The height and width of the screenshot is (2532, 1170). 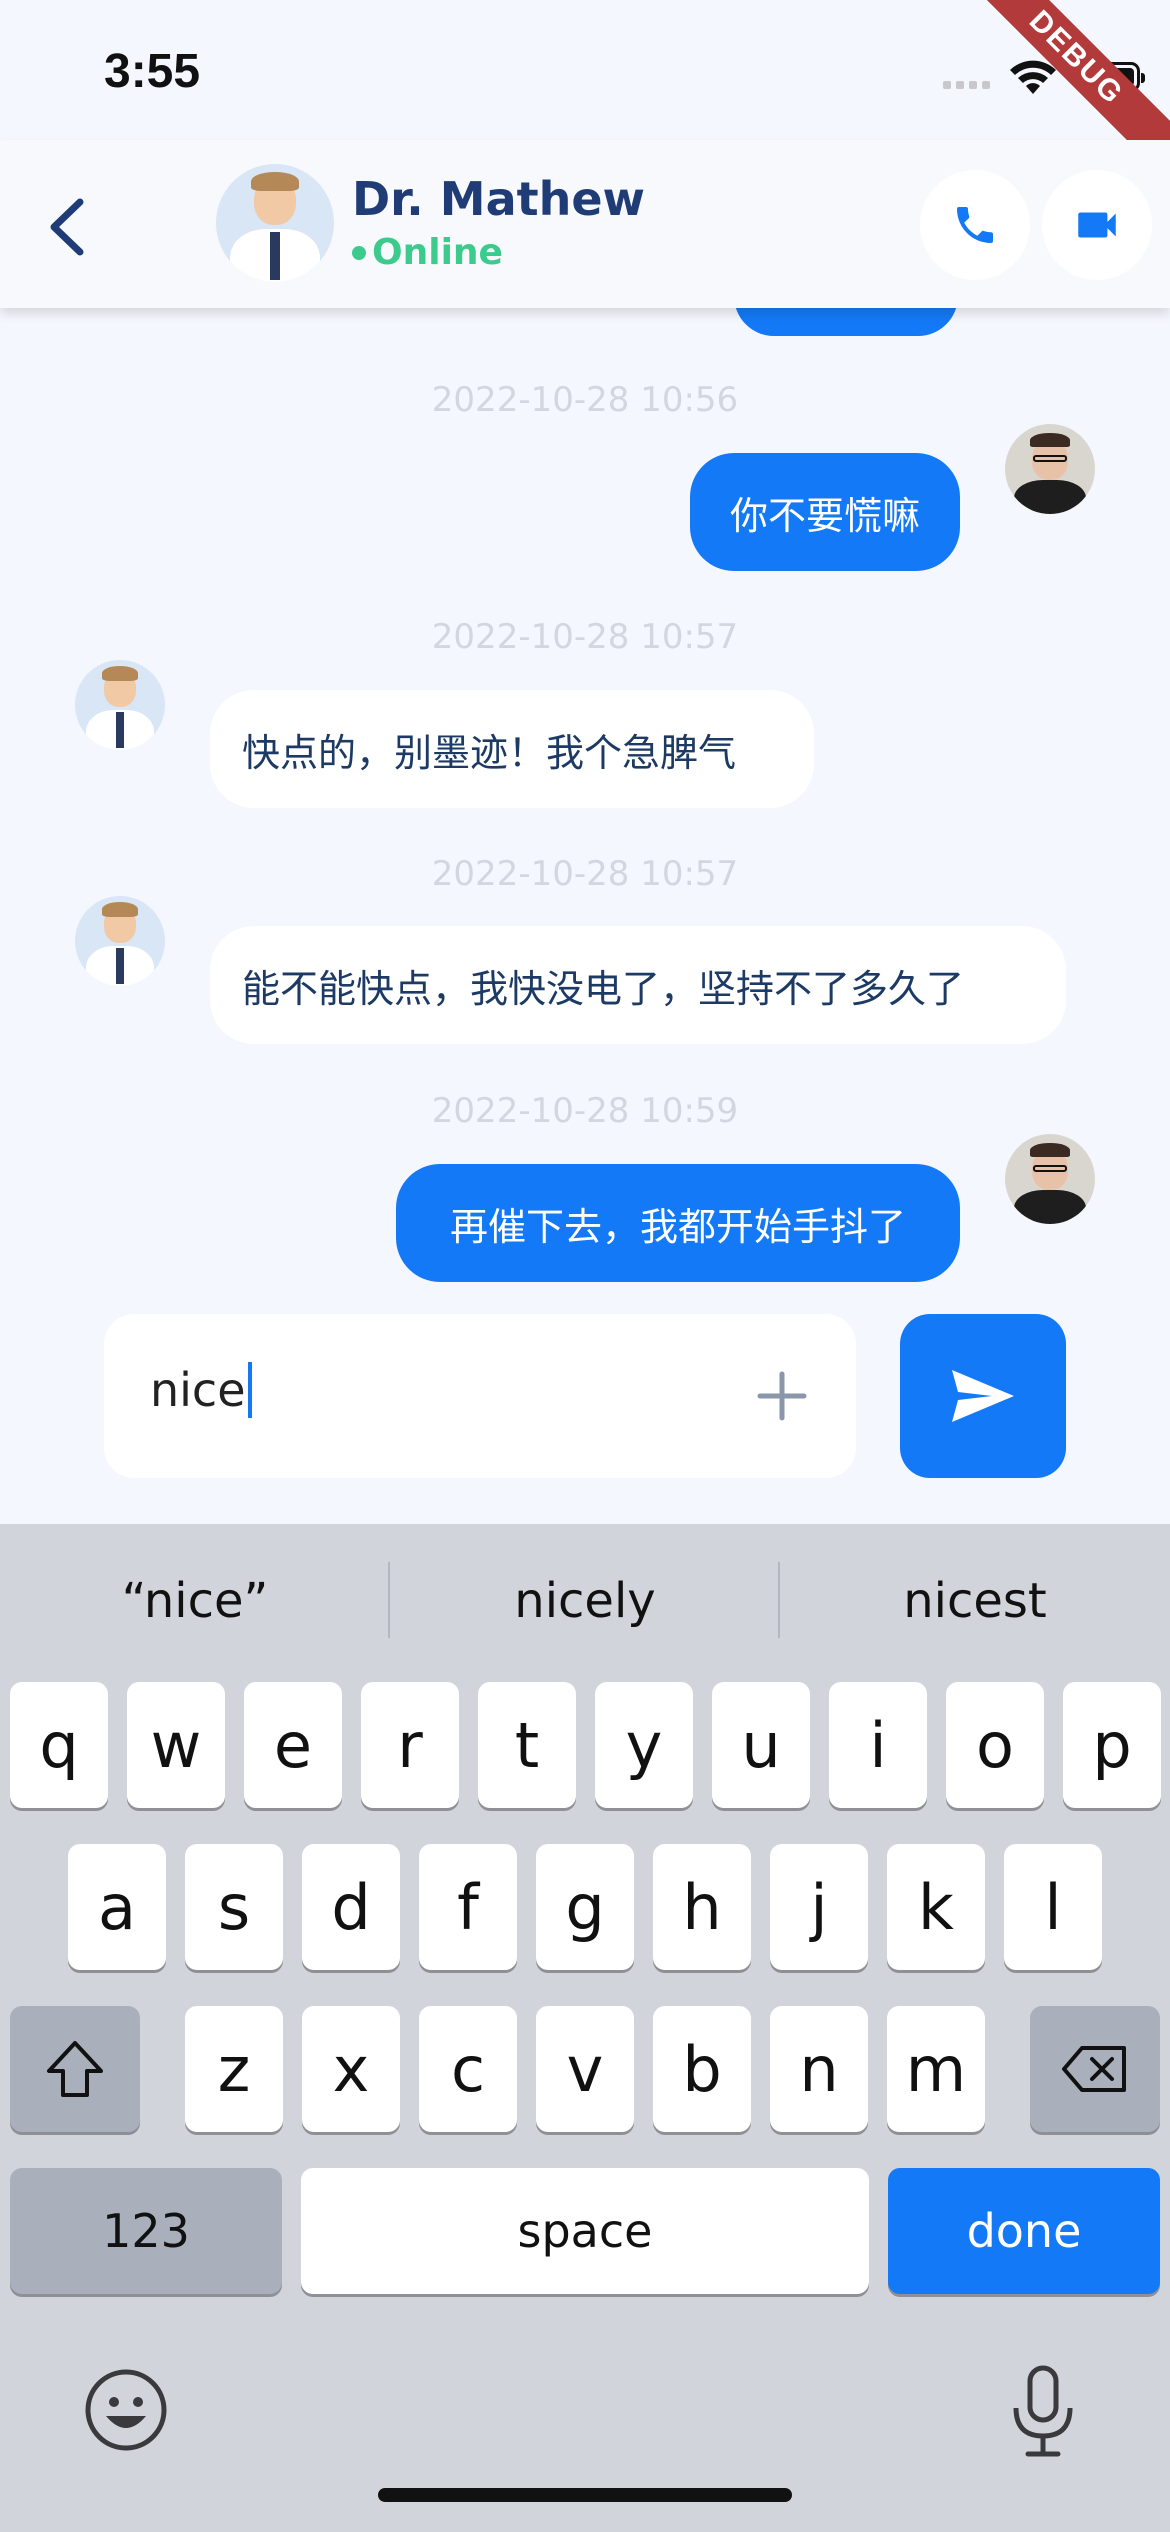 I want to click on video-camera-icon, so click(x=1097, y=225).